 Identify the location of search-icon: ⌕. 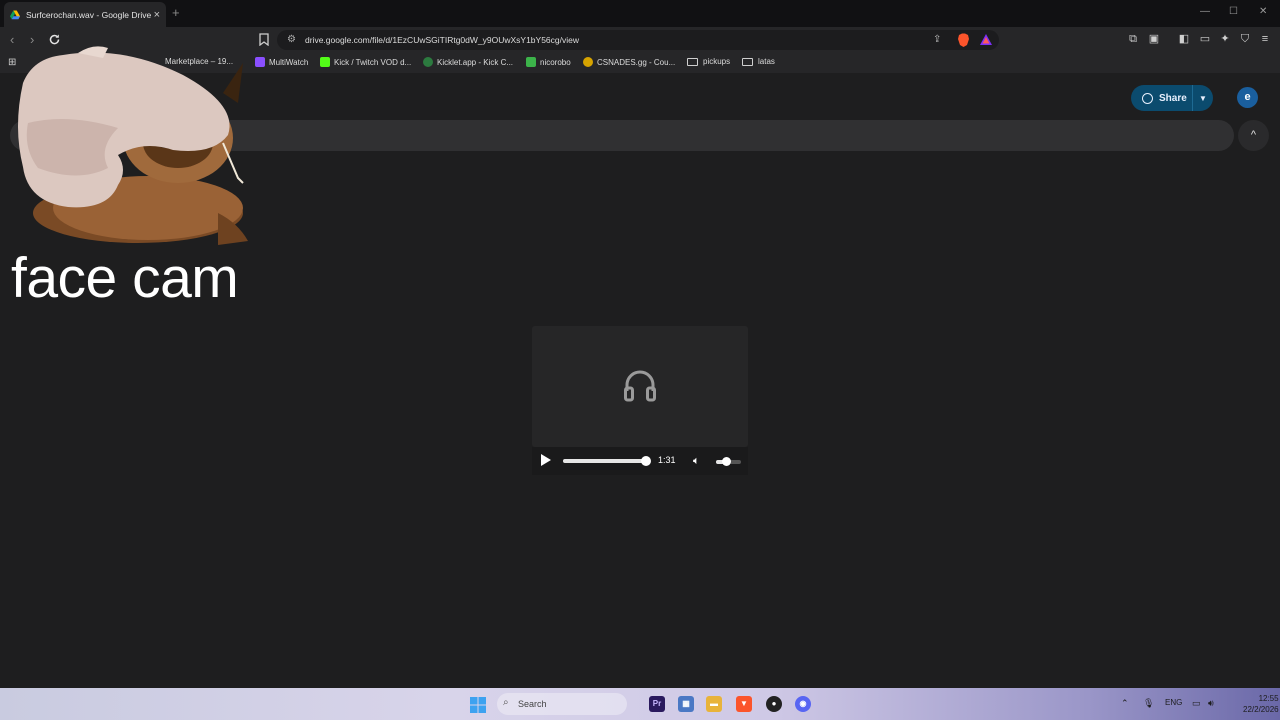
(506, 702).